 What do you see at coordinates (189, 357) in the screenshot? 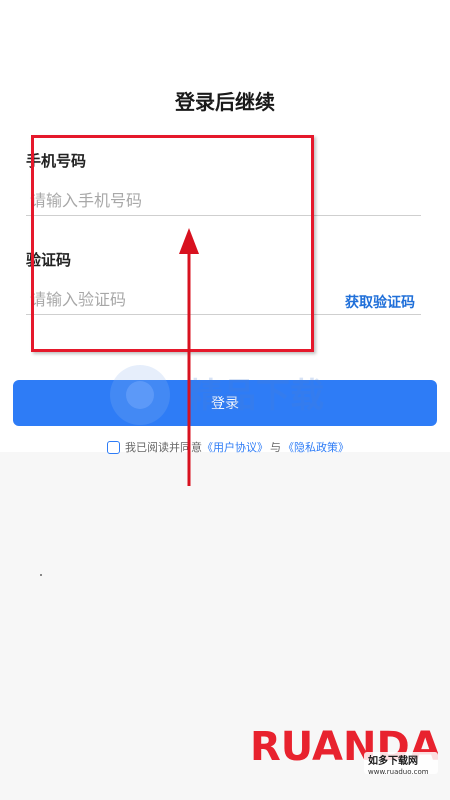
I see `annotation-arrow-icon` at bounding box center [189, 357].